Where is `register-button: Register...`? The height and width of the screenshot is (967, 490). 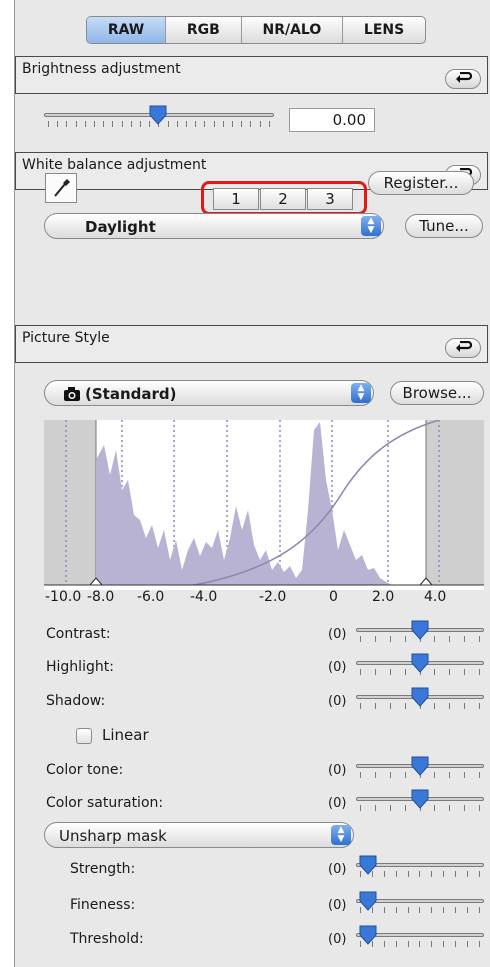 register-button: Register... is located at coordinates (421, 183).